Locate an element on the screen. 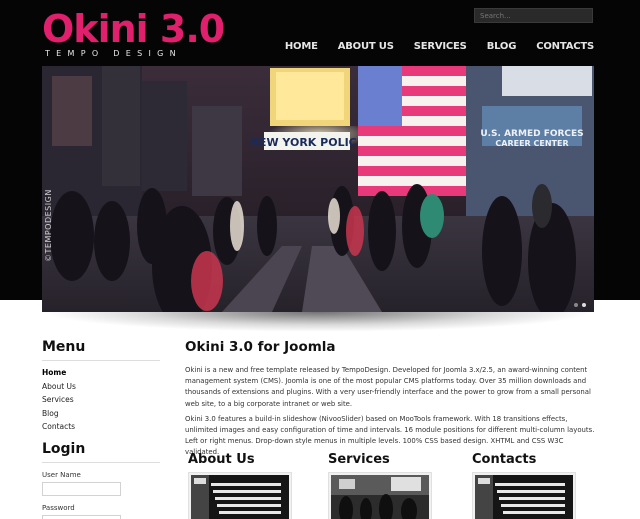  column-contacts: Contacts is located at coordinates (532, 485).